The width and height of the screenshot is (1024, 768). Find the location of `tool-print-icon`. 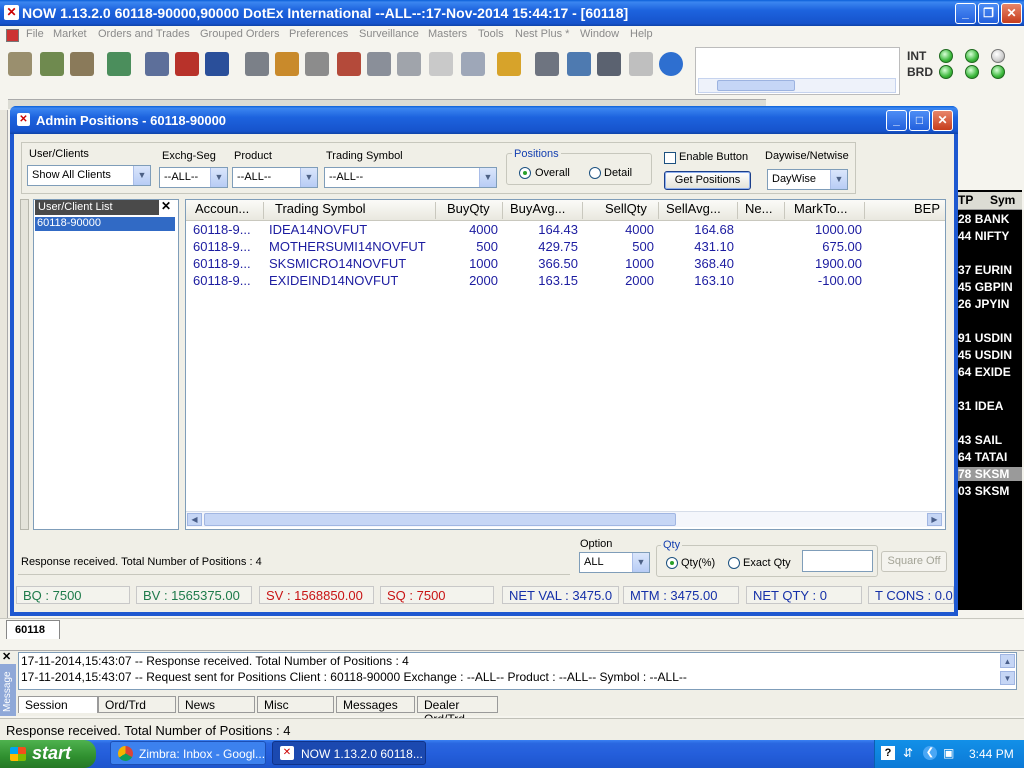

tool-print-icon is located at coordinates (641, 64).